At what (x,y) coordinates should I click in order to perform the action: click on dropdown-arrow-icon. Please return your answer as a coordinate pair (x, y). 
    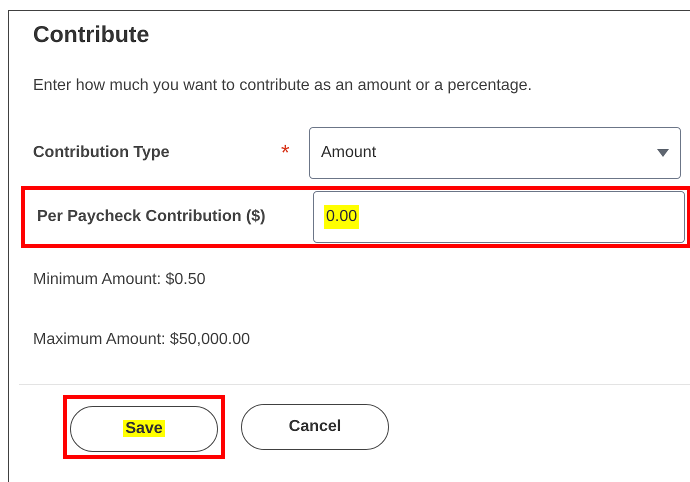
    Looking at the image, I should click on (663, 152).